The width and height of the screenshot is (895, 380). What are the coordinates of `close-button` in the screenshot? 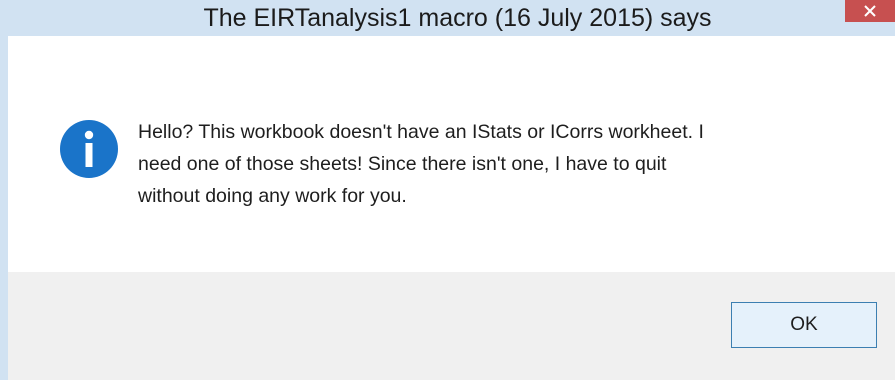 It's located at (870, 11).